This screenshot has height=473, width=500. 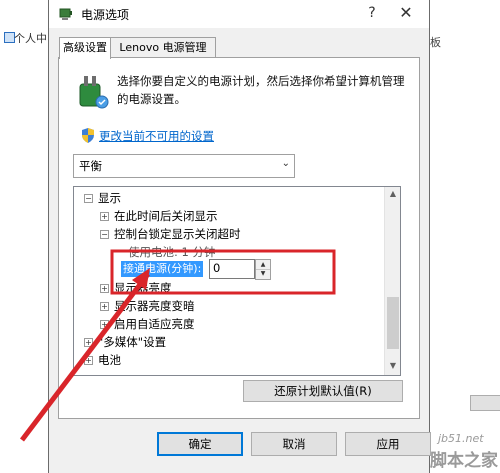 What do you see at coordinates (143, 288) in the screenshot?
I see `tree-label: 显示器亮度` at bounding box center [143, 288].